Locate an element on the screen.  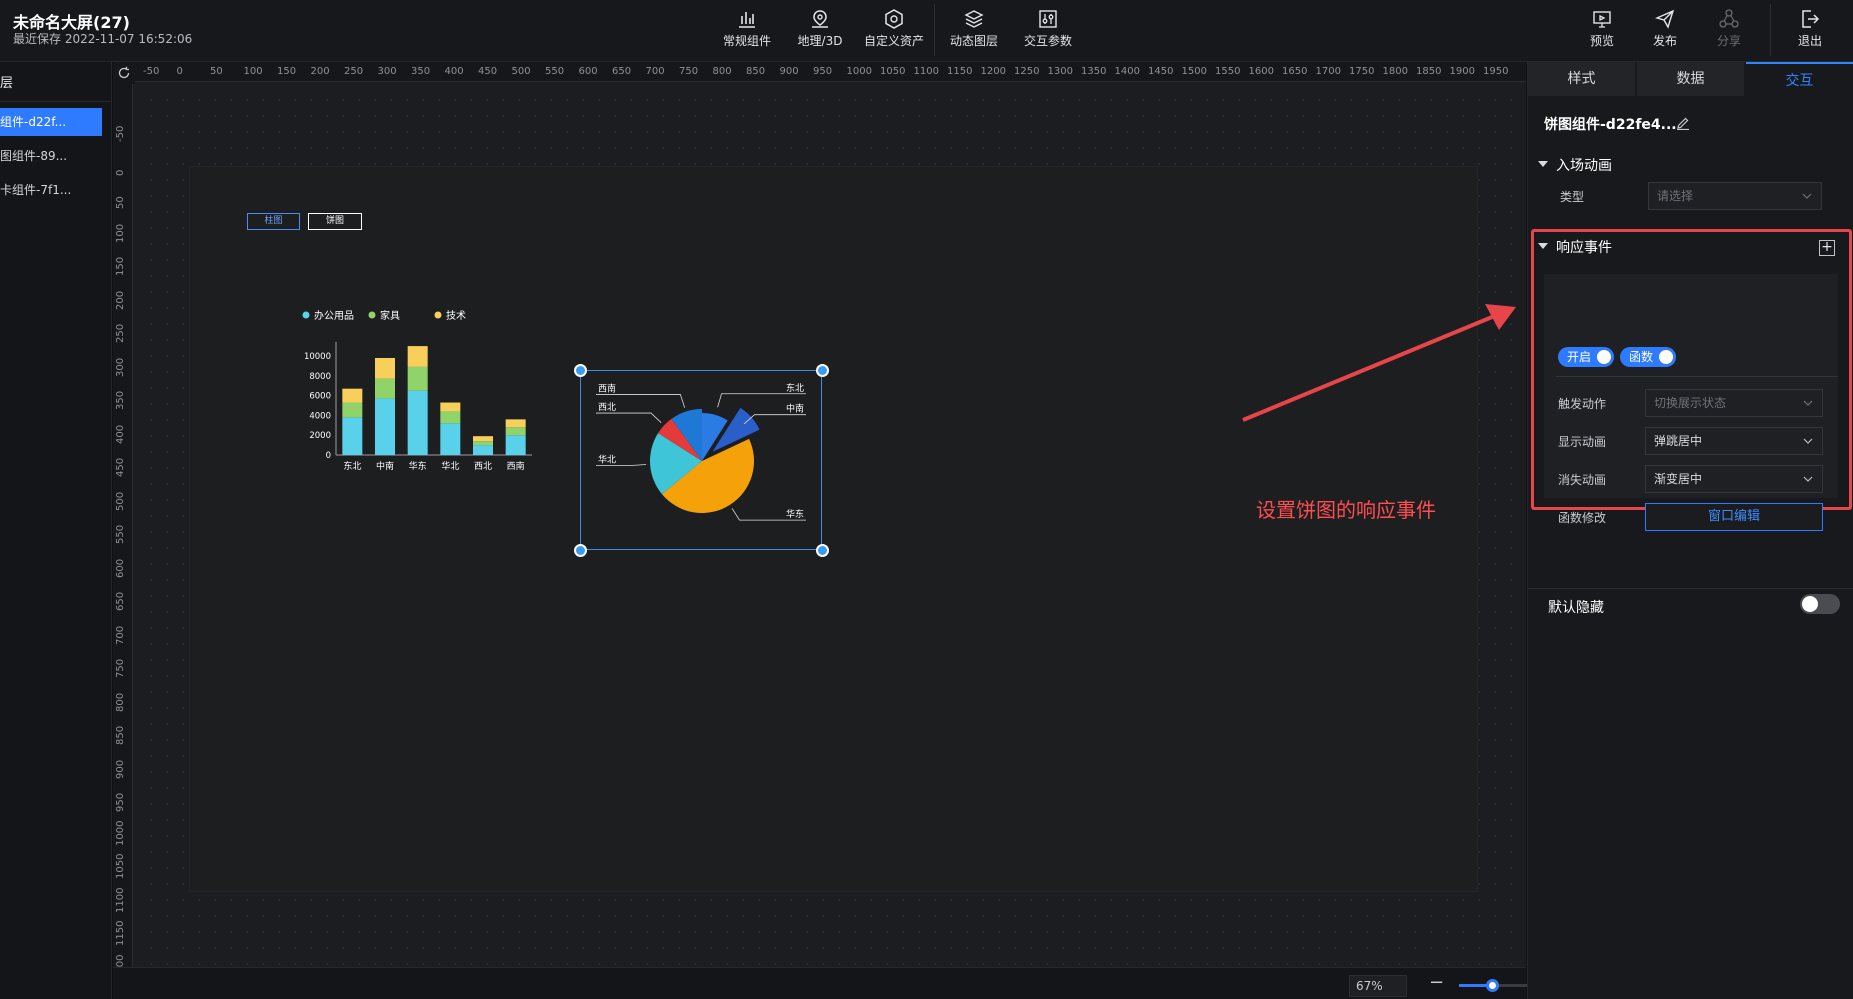
zoom-out-button: − is located at coordinates (1436, 982).